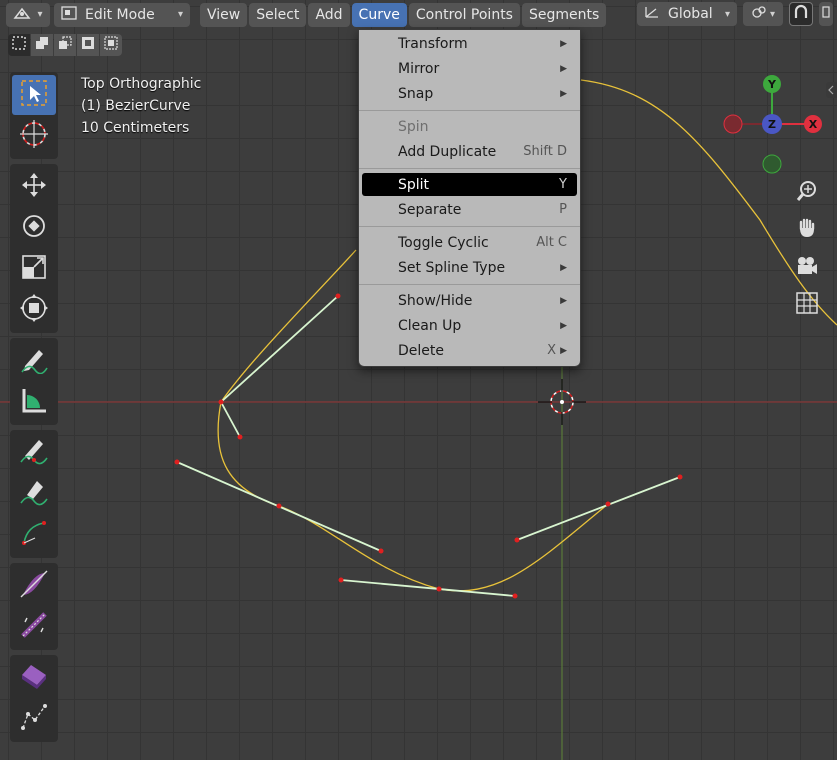 This screenshot has height=760, width=837. I want to click on menu-item-shortcut: P, so click(563, 209).